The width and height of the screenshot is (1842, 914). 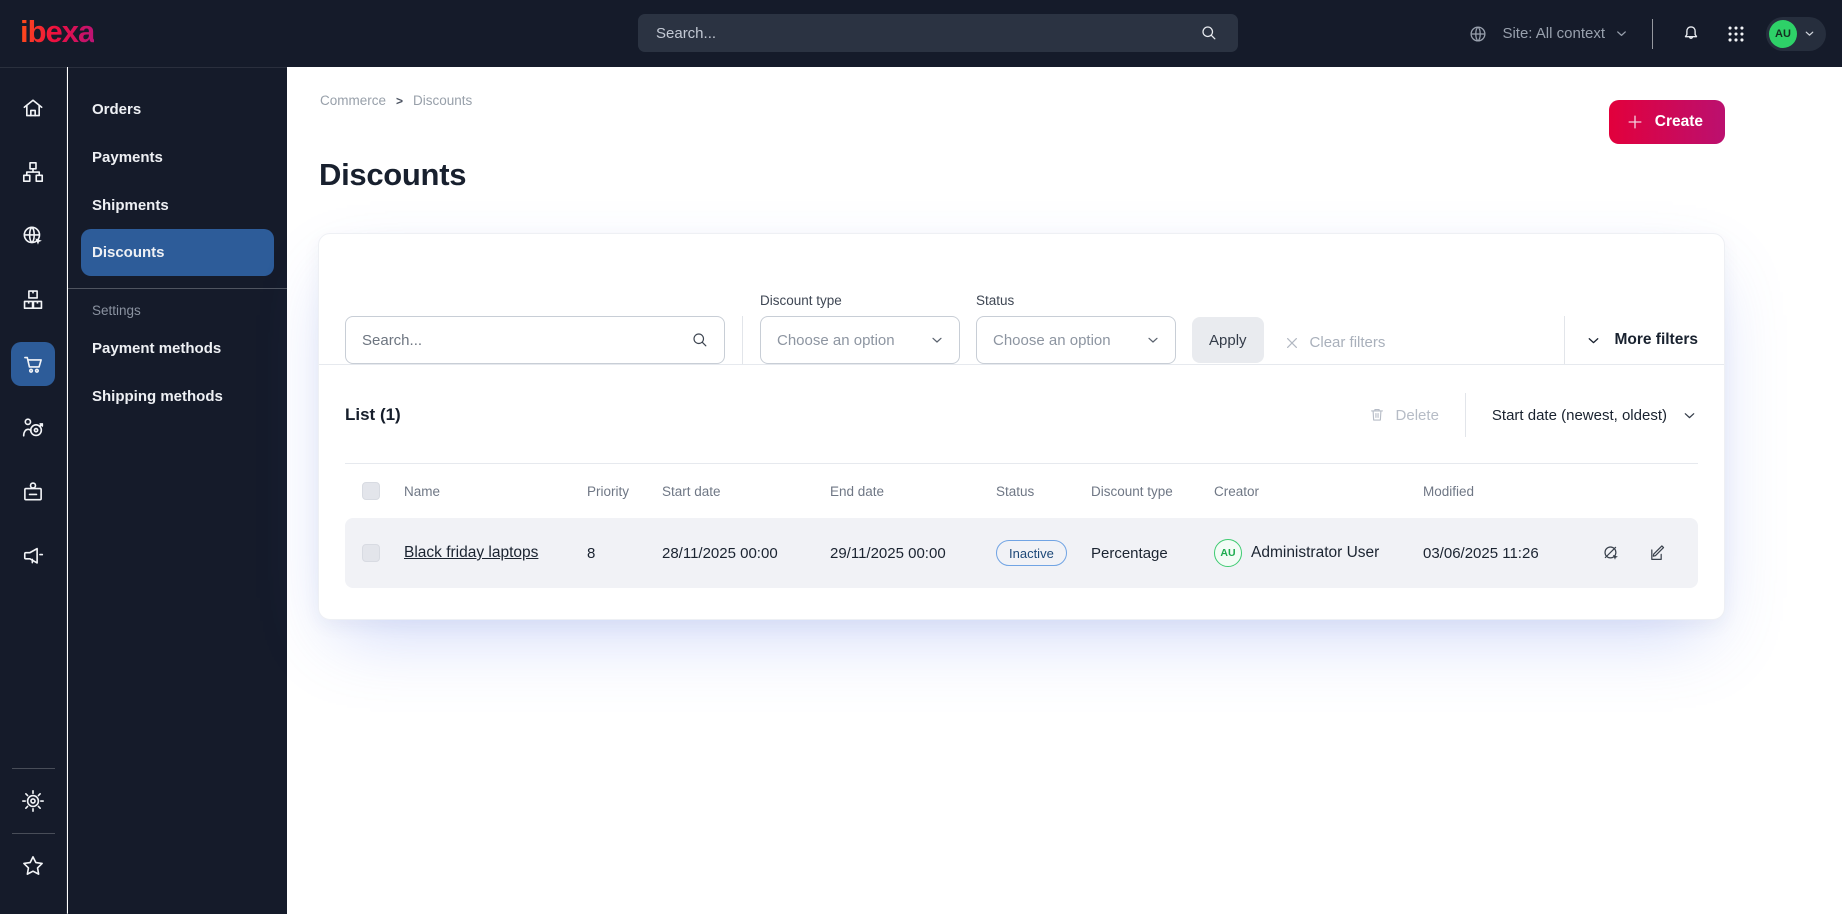 What do you see at coordinates (1015, 491) in the screenshot?
I see `column-header-status: Status` at bounding box center [1015, 491].